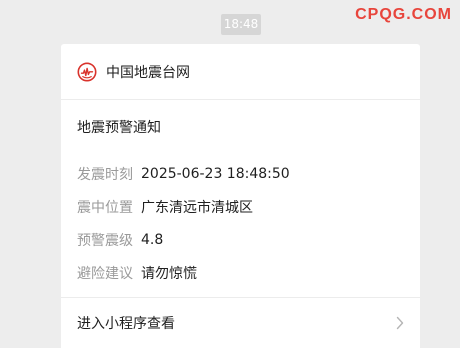 This screenshot has width=460, height=348. Describe the element at coordinates (241, 24) in the screenshot. I see `message-timestamp: 18:48` at that location.